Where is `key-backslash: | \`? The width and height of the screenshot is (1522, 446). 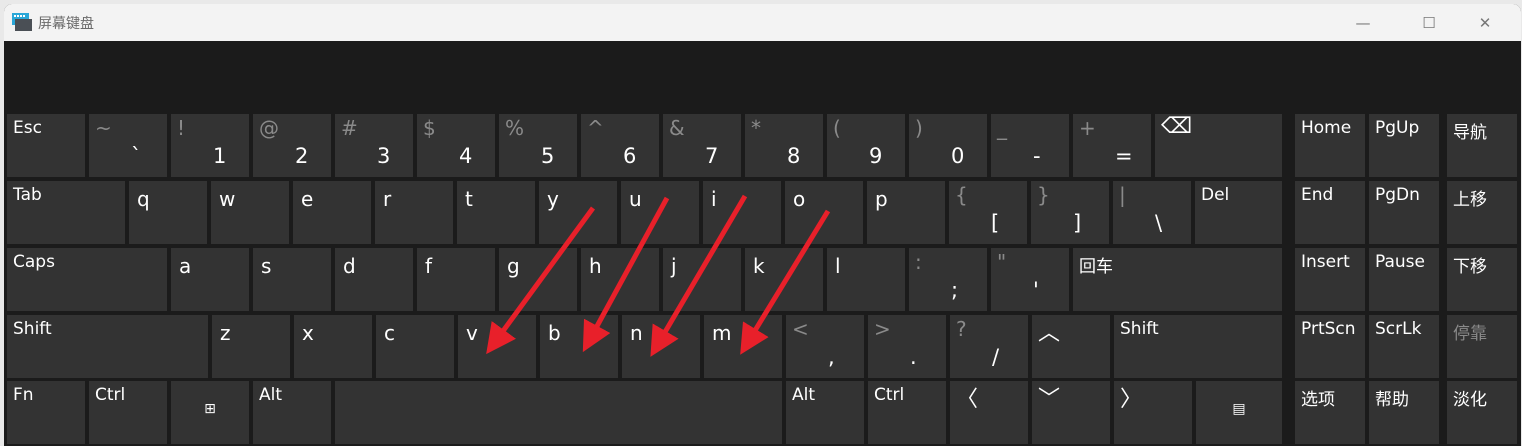
key-backslash: | \ is located at coordinates (1152, 212).